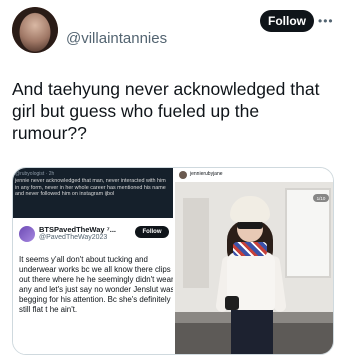 The image size is (344, 360). I want to click on photo-account-avatar, so click(183, 175).